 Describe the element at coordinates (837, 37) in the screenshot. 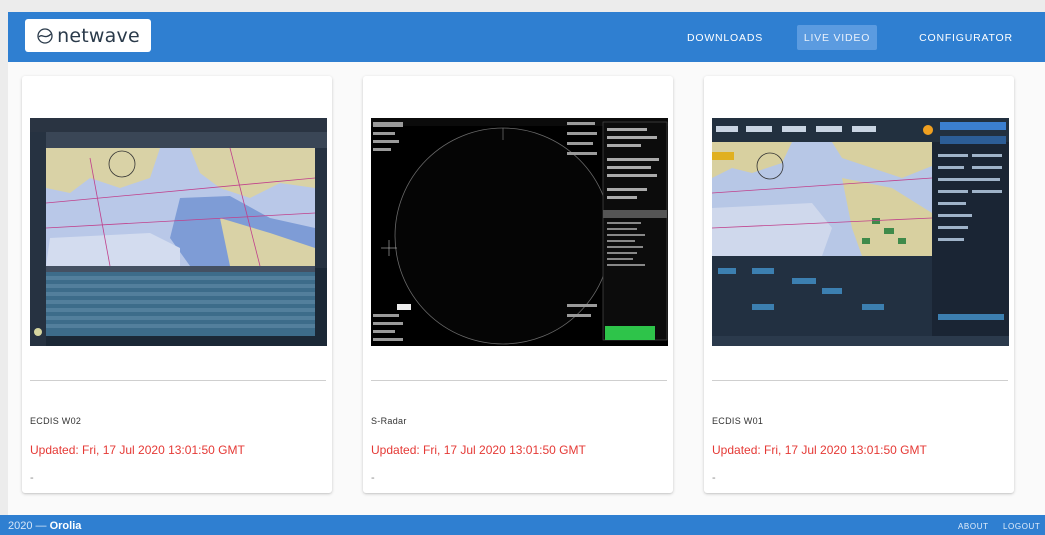

I see `nav-live-video-button: LIVE VIDEO` at that location.